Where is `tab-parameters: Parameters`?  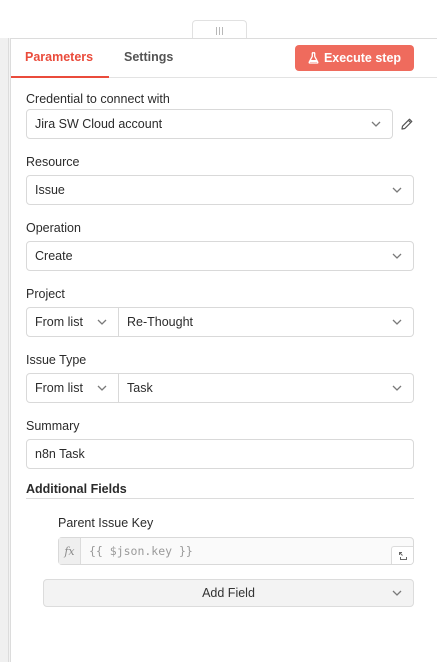
tab-parameters: Parameters is located at coordinates (60, 58).